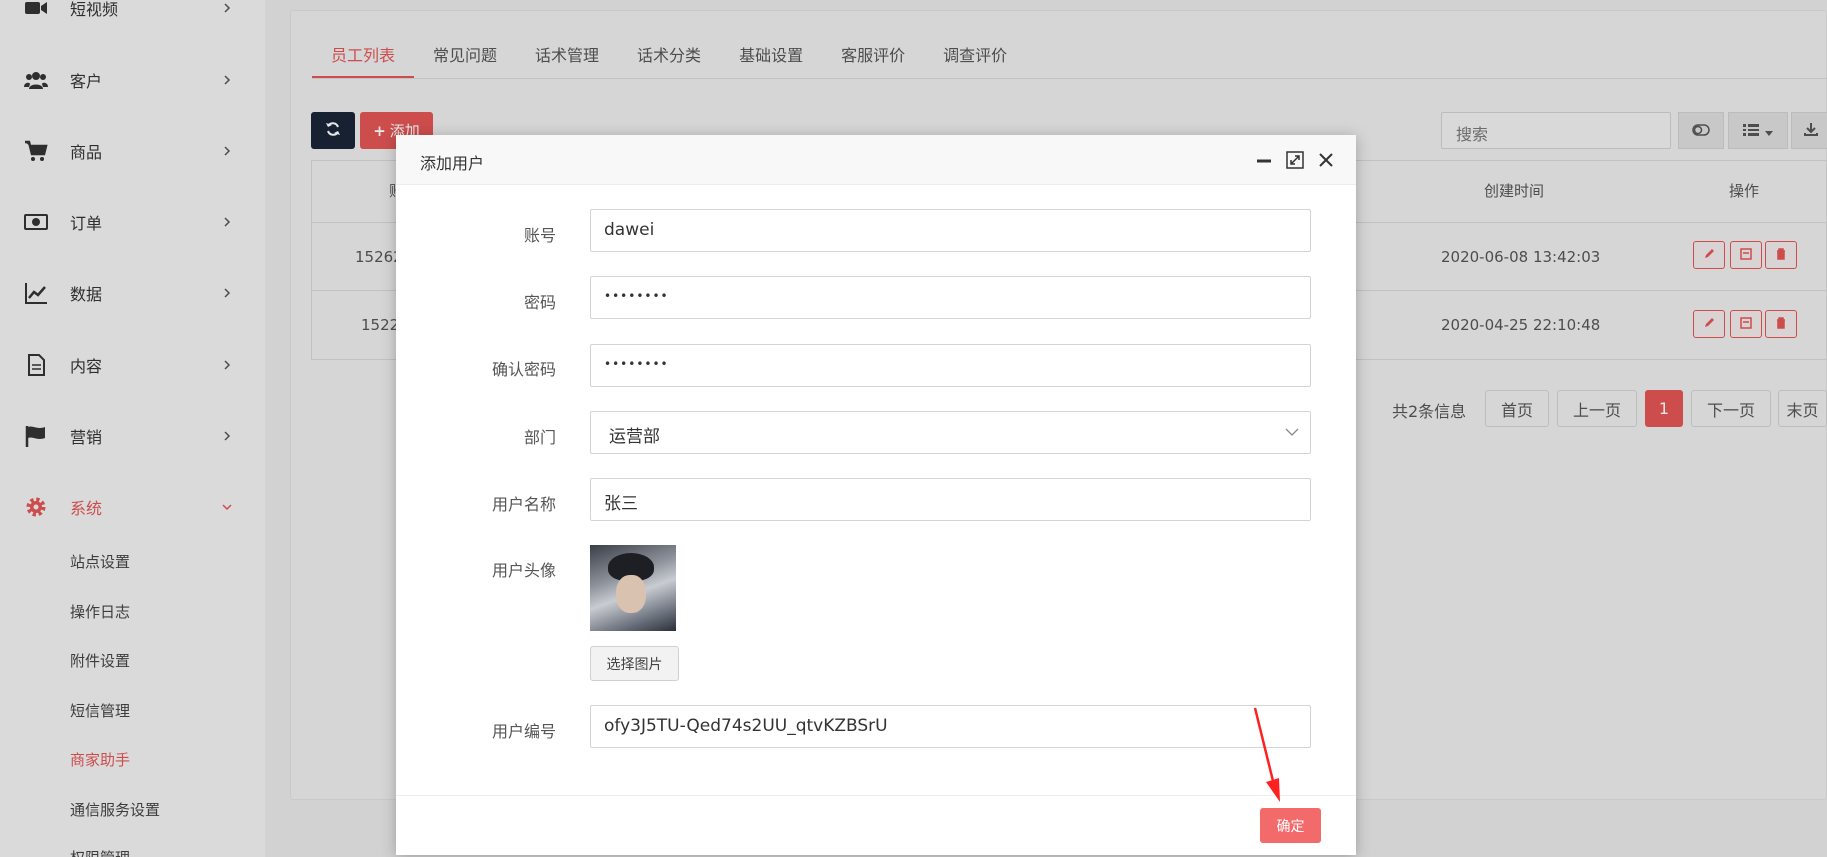 The width and height of the screenshot is (1827, 857). What do you see at coordinates (539, 302) in the screenshot?
I see `password-label: 密码` at bounding box center [539, 302].